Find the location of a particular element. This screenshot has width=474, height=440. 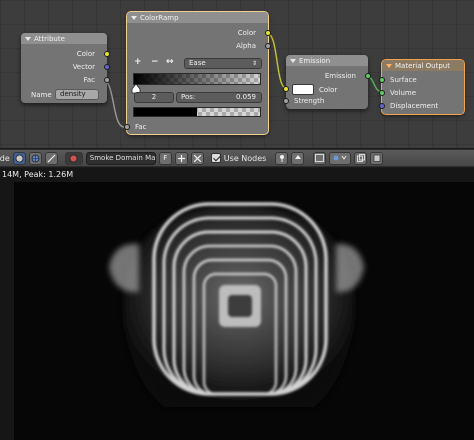

output-alpha-socket is located at coordinates (268, 46).